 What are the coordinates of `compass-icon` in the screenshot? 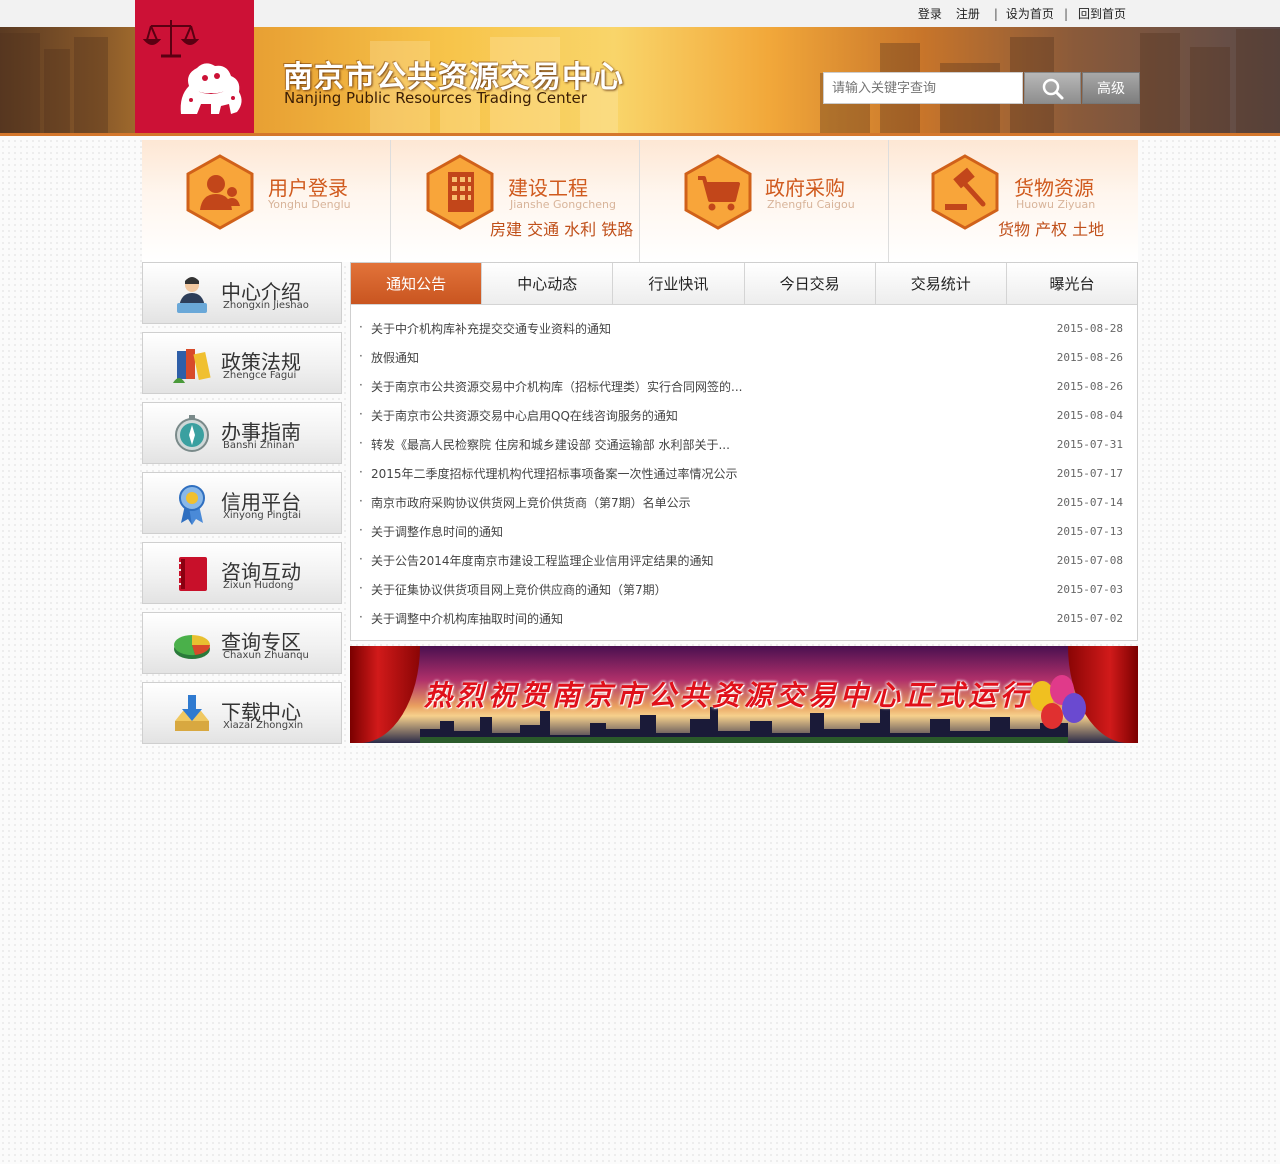 It's located at (192, 433).